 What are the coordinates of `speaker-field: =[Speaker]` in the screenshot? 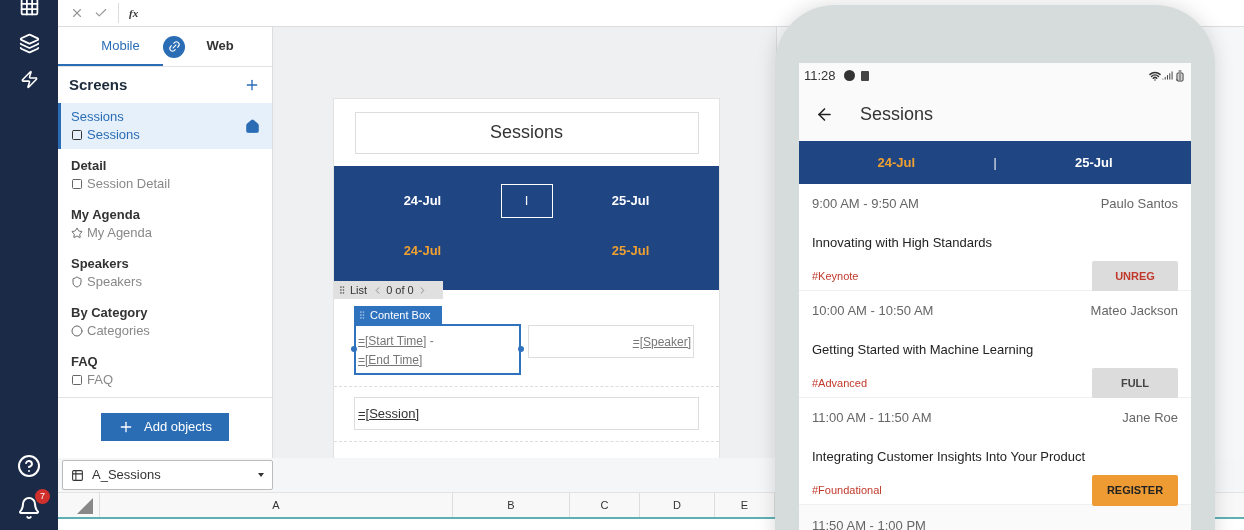 It's located at (611, 341).